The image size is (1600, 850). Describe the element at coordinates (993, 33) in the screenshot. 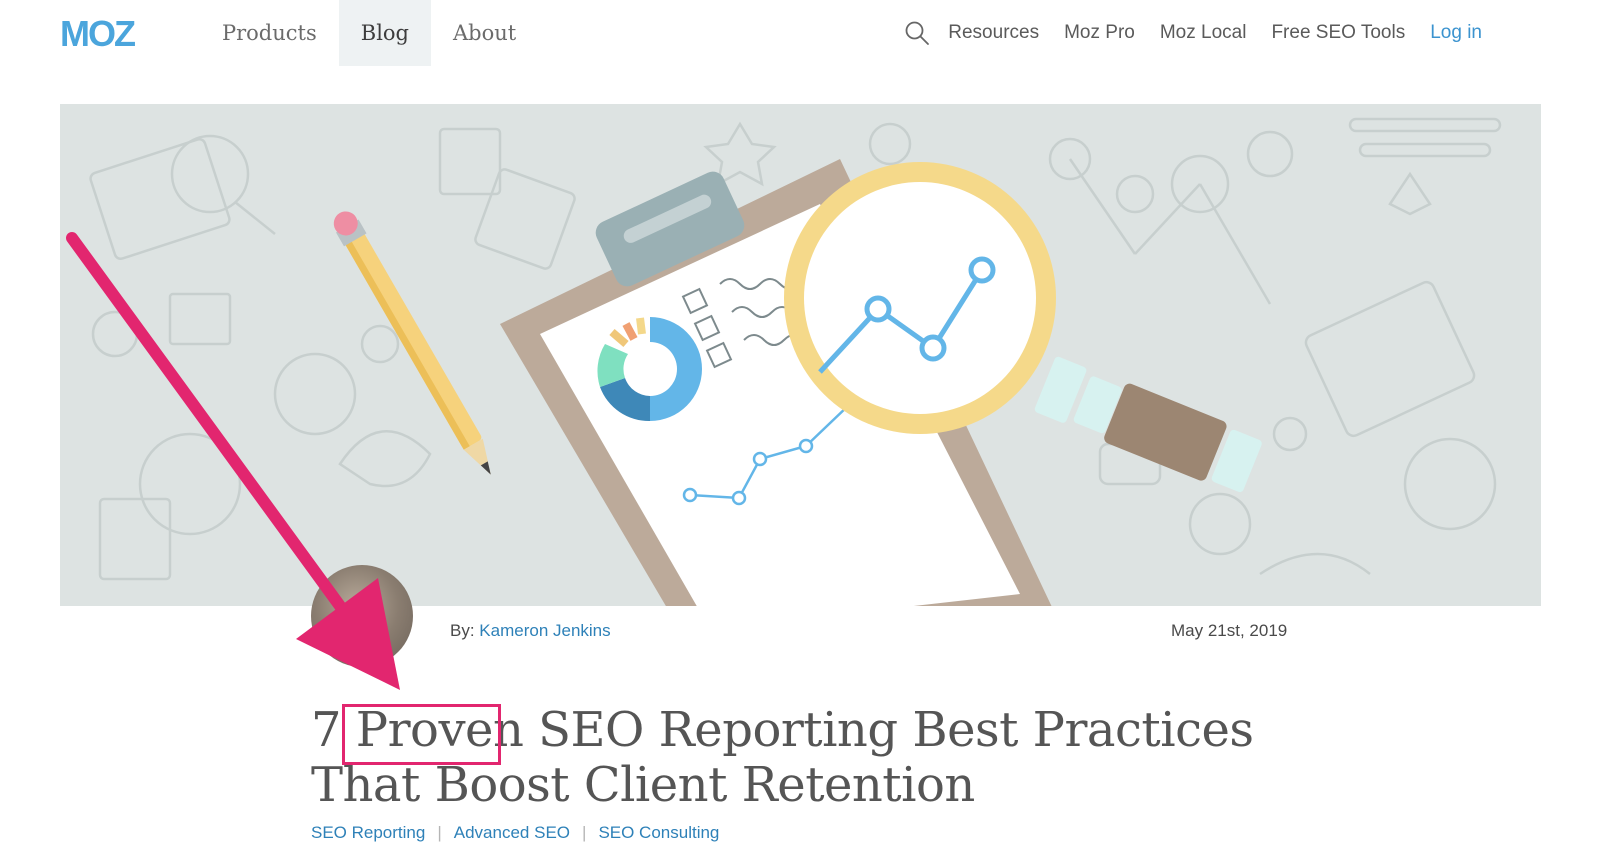

I see `nav-resources: Resources` at that location.